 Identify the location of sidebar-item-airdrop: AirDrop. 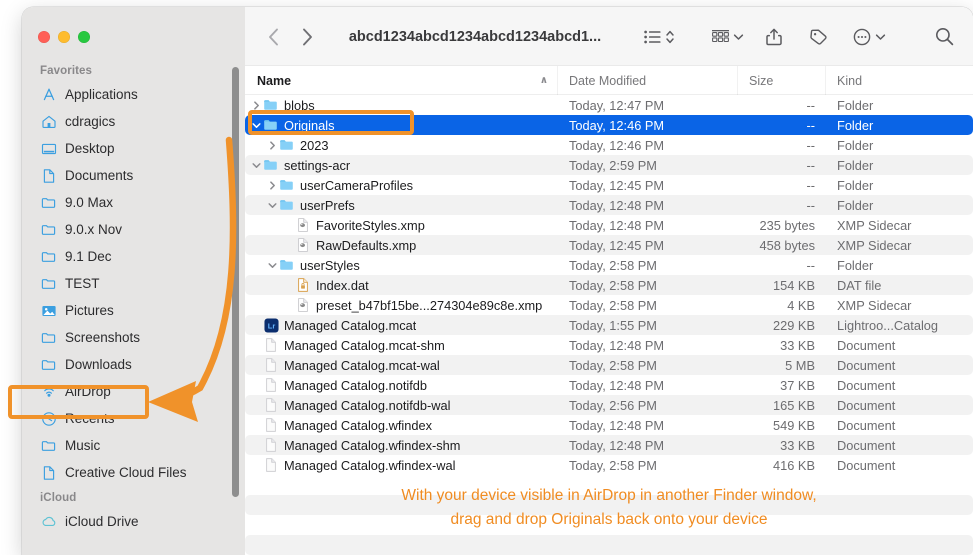
(133, 391).